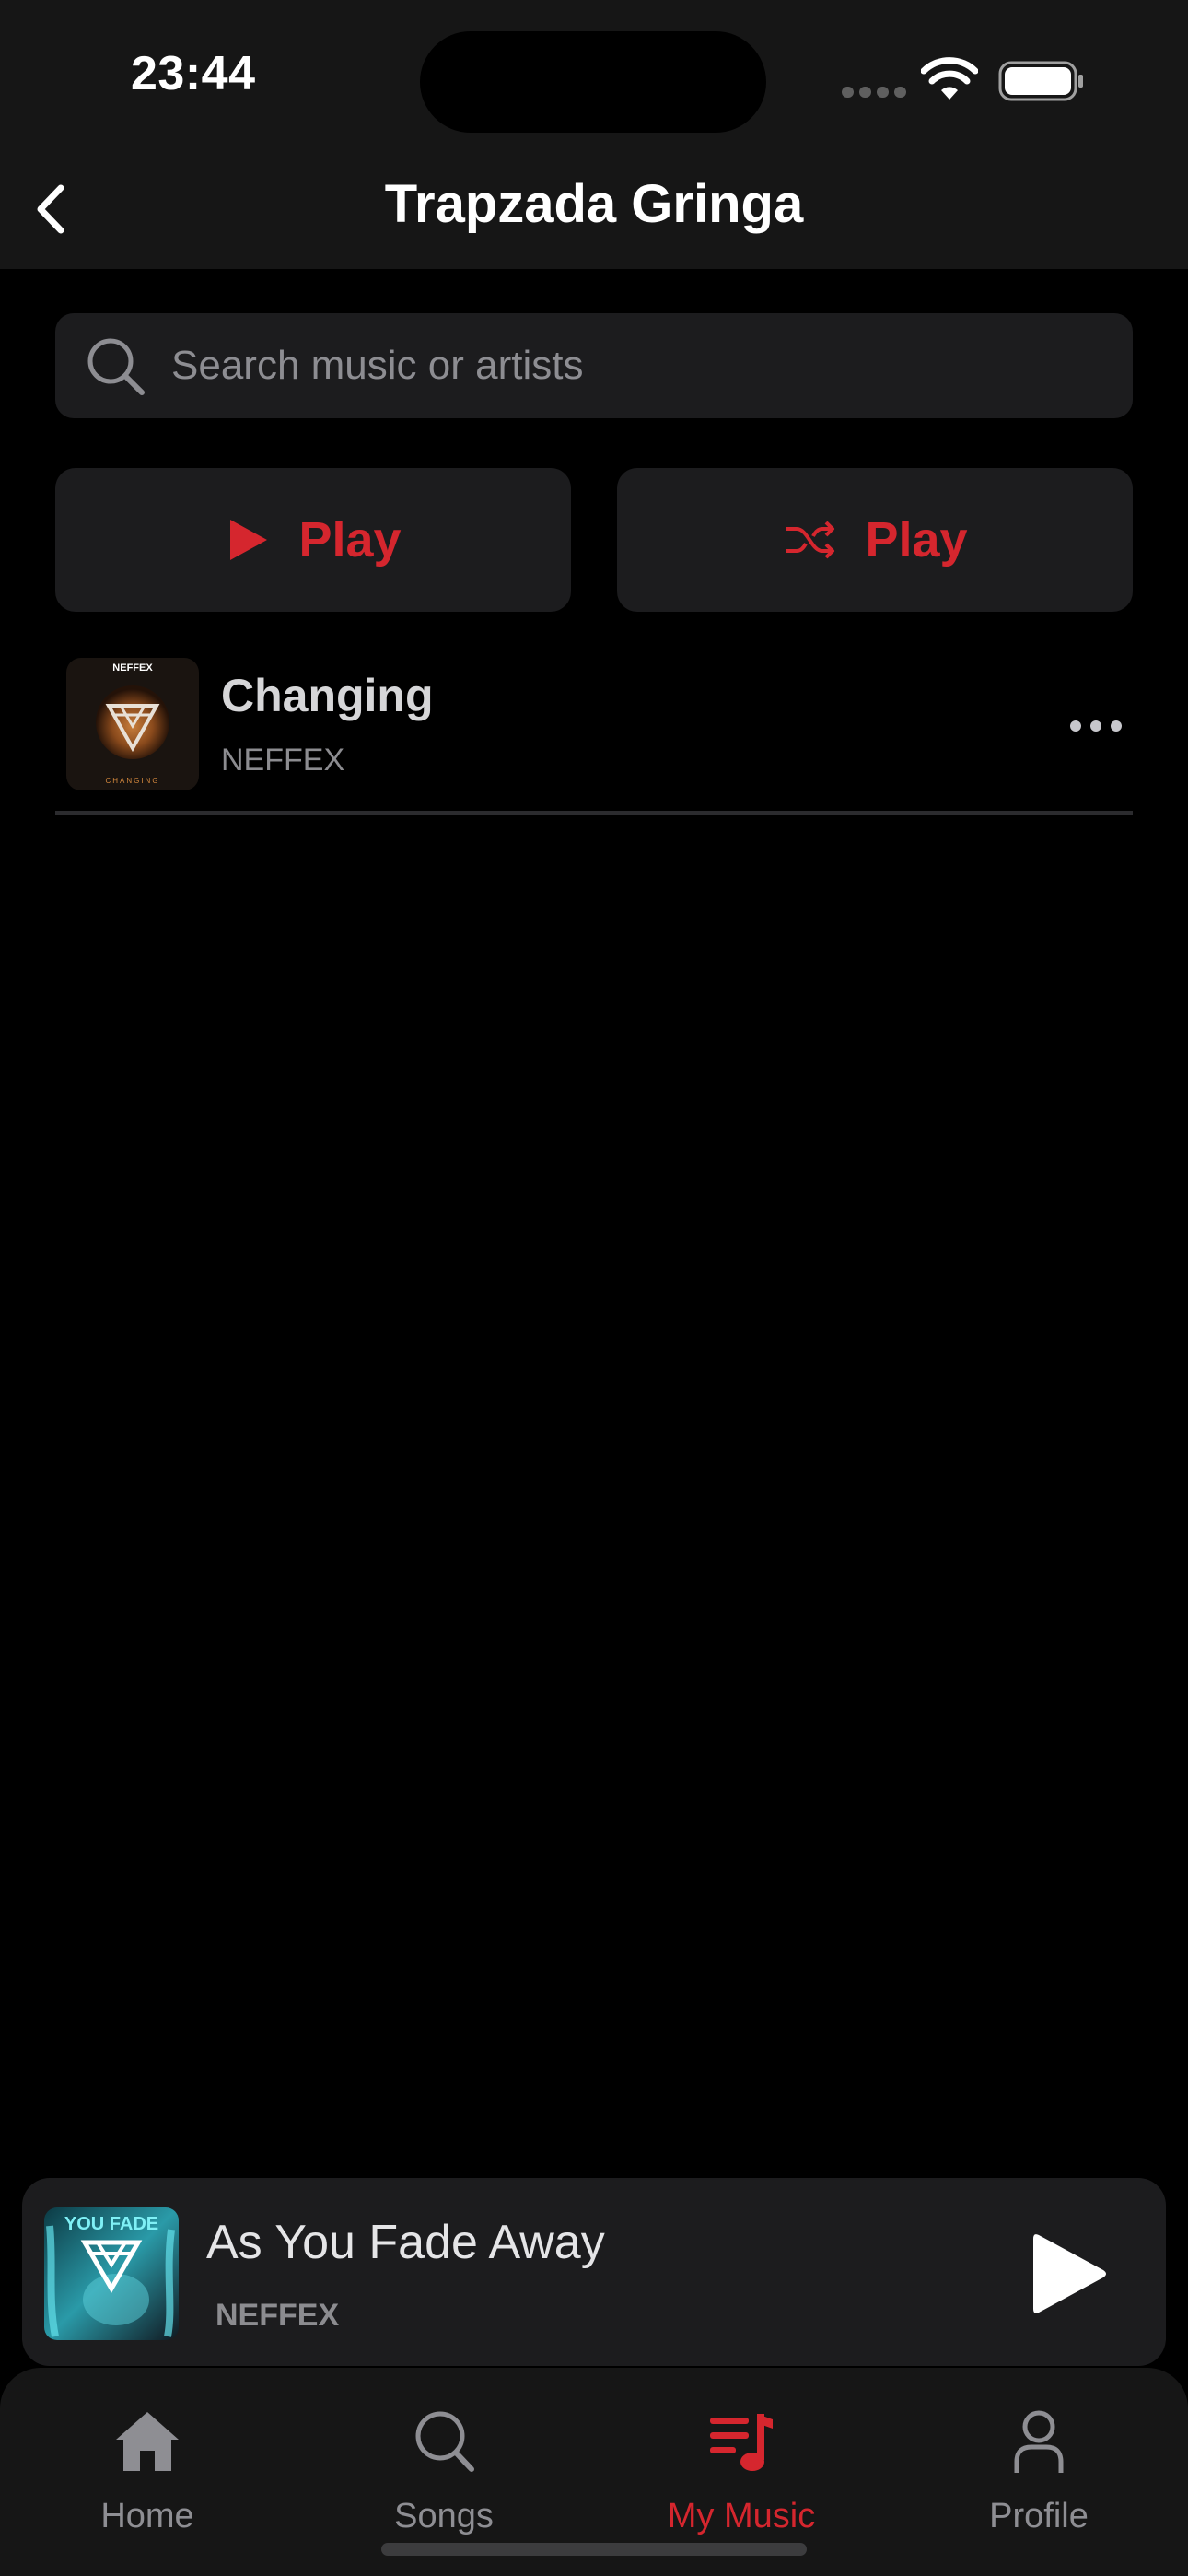  I want to click on shuffle-play-button-label: Play, so click(916, 540).